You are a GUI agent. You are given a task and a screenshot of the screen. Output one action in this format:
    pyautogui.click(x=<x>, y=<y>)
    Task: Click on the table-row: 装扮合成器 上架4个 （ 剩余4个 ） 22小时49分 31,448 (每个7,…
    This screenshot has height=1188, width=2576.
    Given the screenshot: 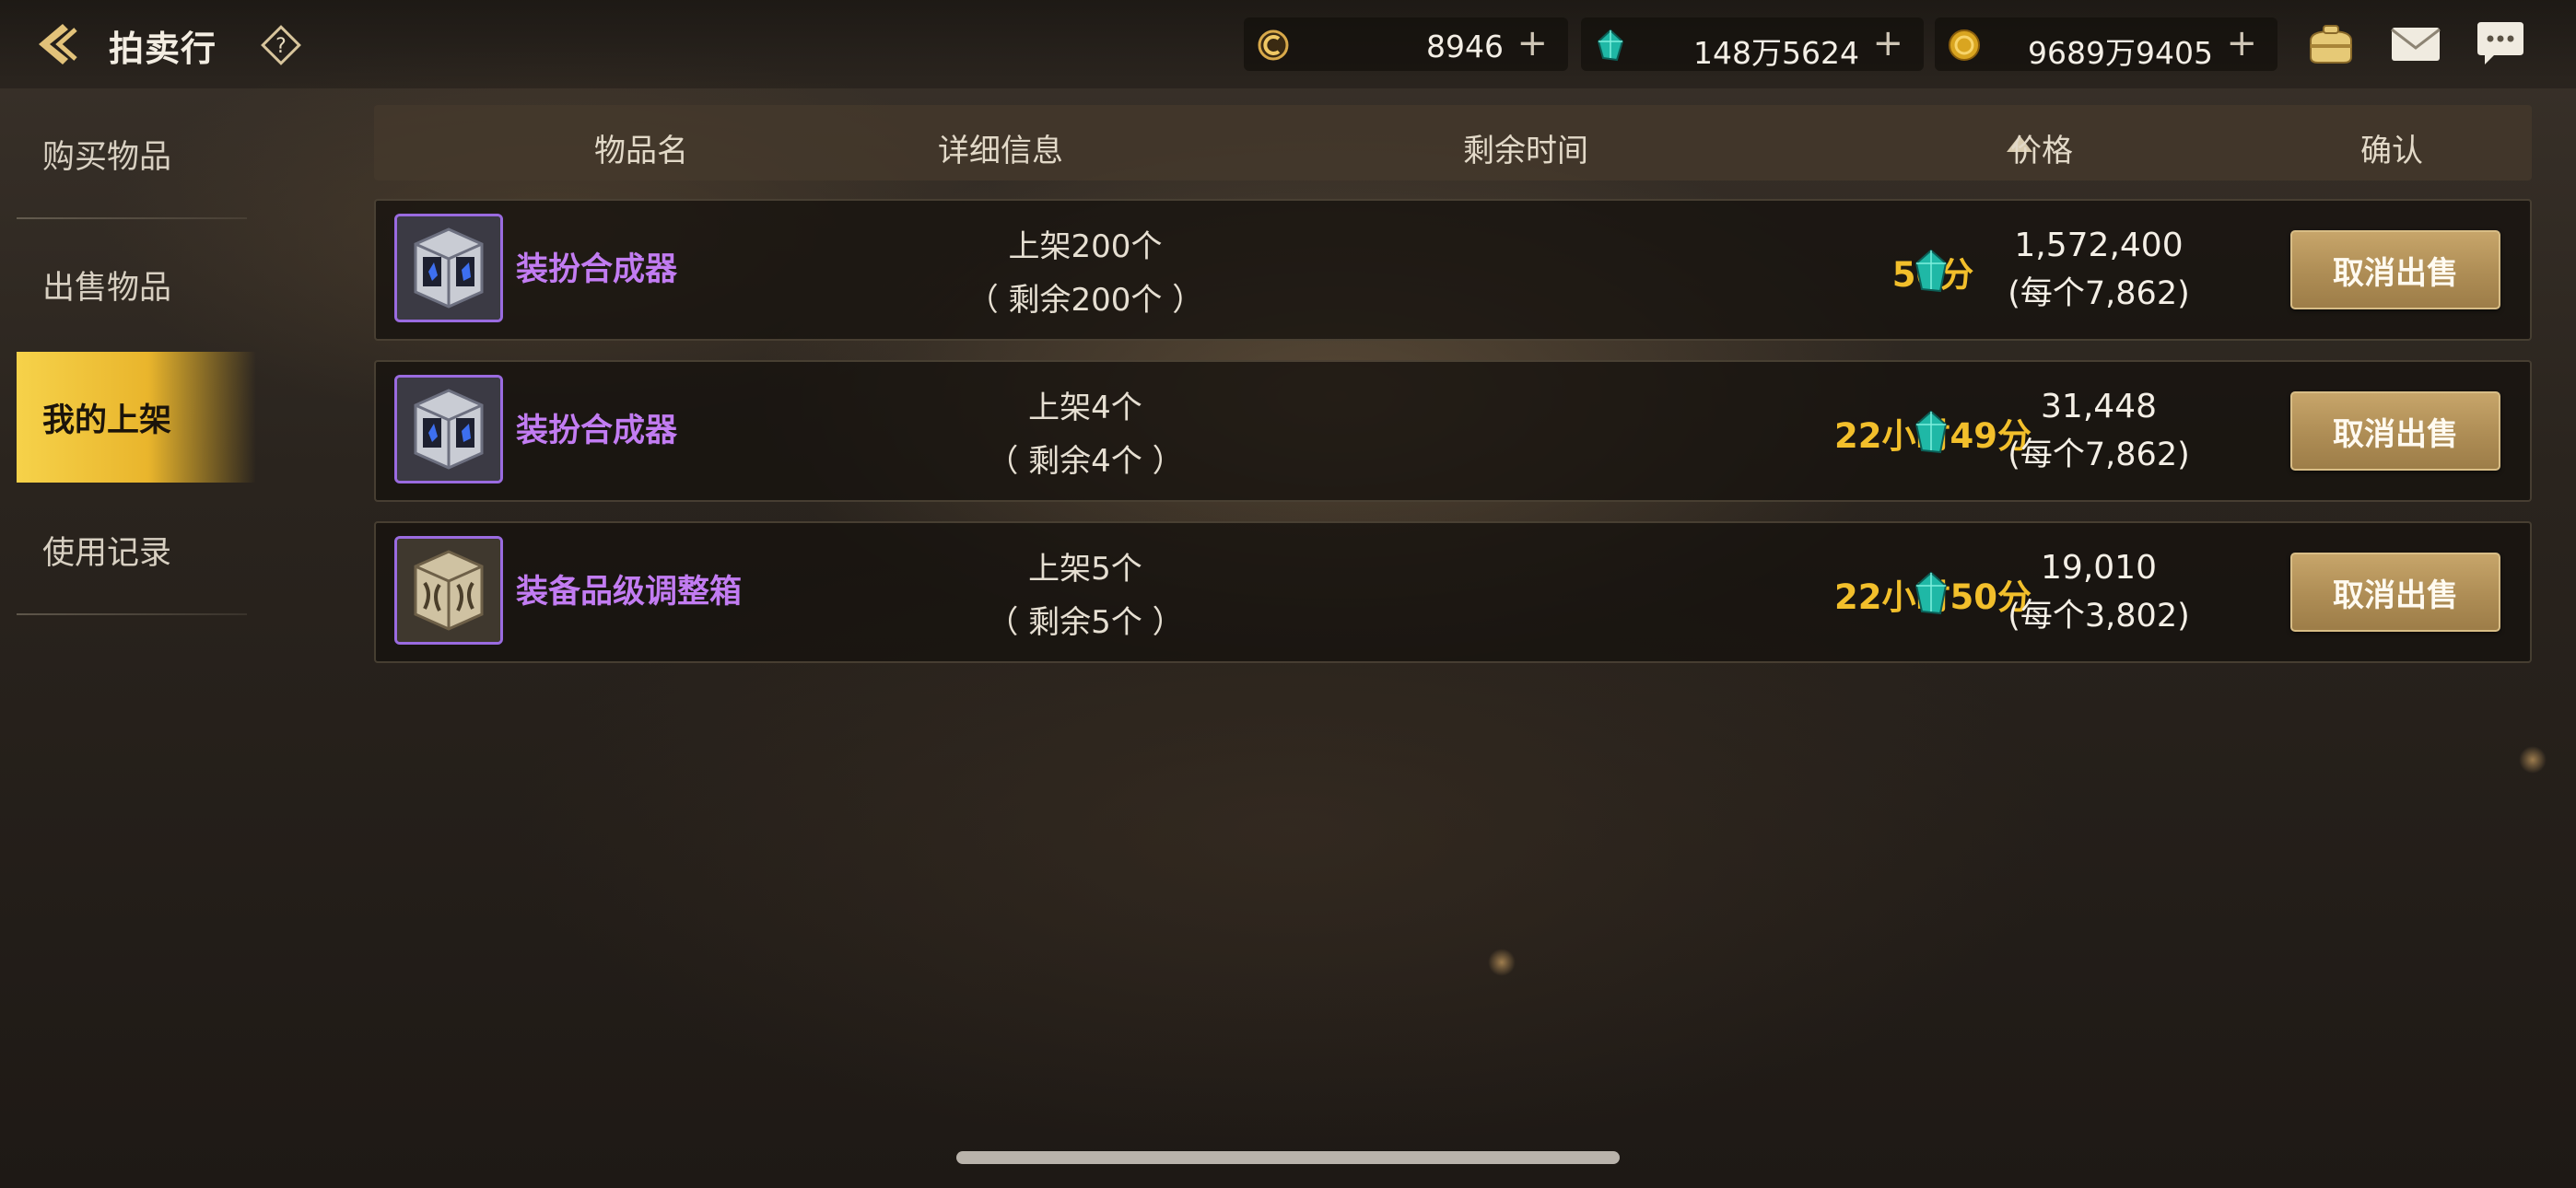 What is the action you would take?
    pyautogui.click(x=1453, y=431)
    